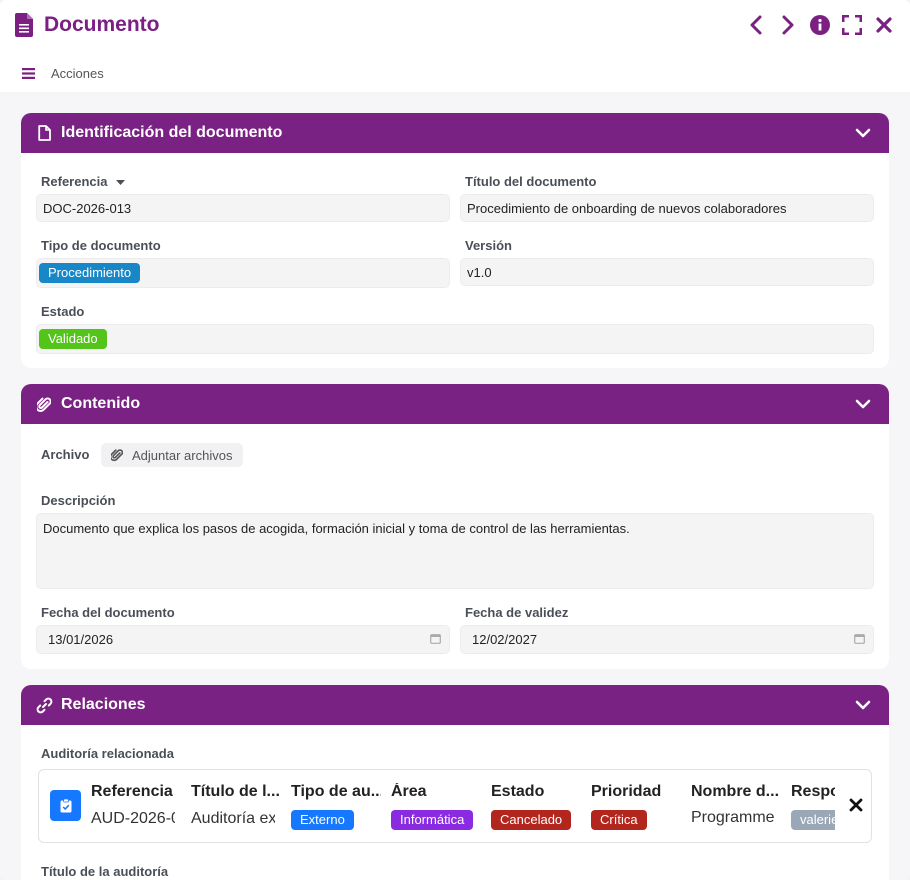  Describe the element at coordinates (455, 404) in the screenshot. I see `content-section-header: Contenido` at that location.